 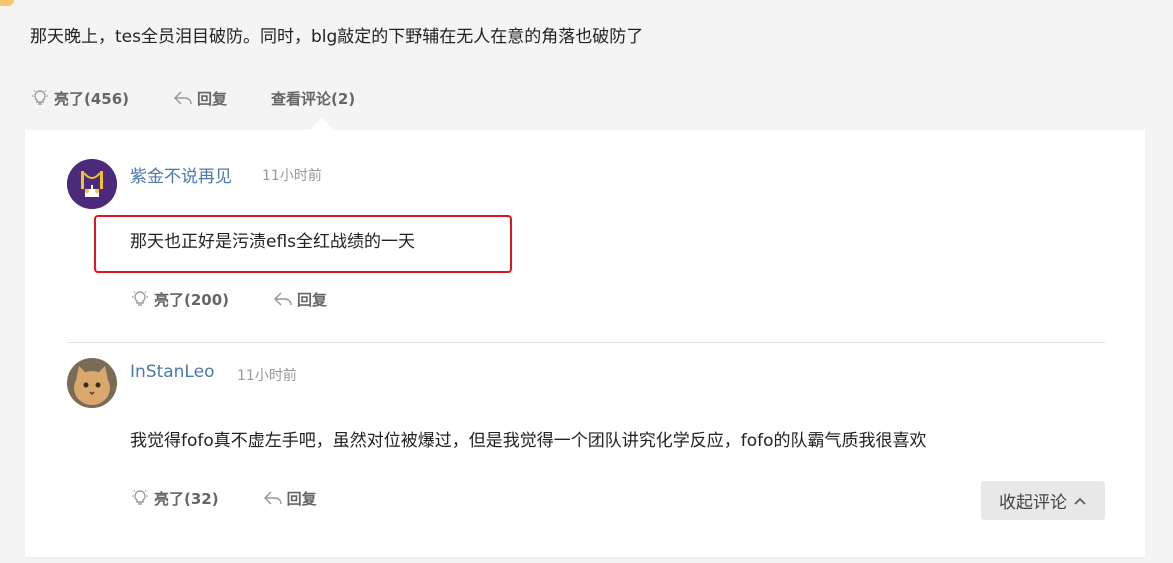 I want to click on collapse-comments-button: 收起评论, so click(x=1043, y=500).